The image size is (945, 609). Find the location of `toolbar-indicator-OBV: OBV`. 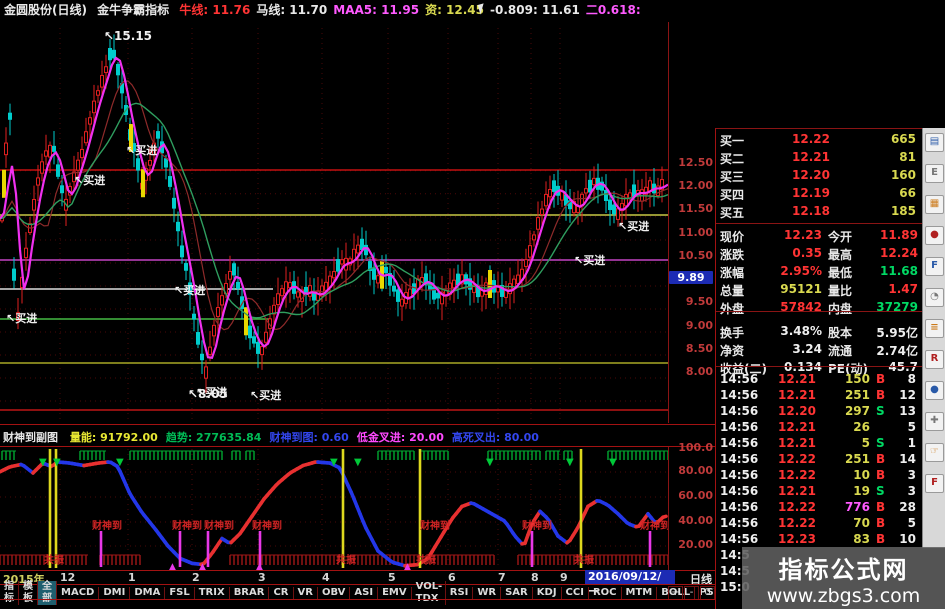

toolbar-indicator-OBV: OBV is located at coordinates (334, 592).